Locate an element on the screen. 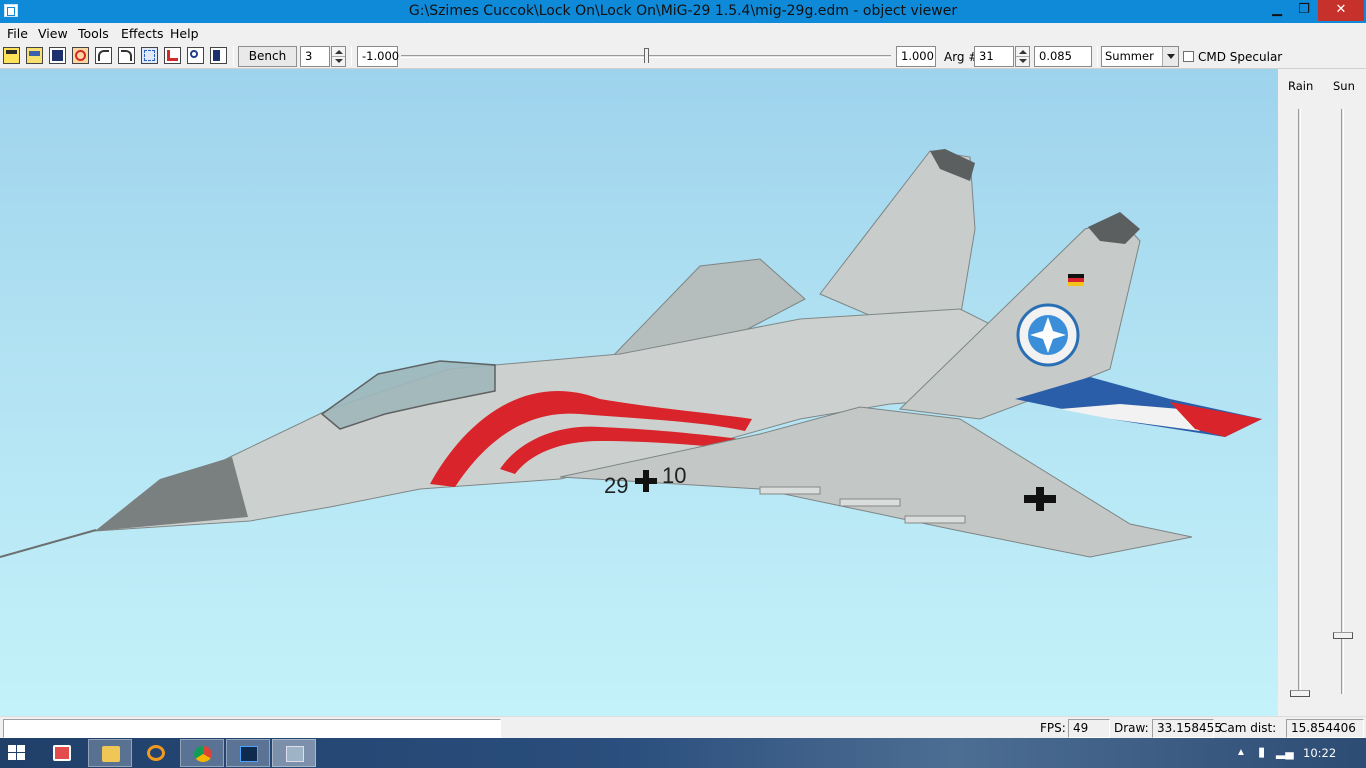  rain-slider-track is located at coordinates (1299, 401).